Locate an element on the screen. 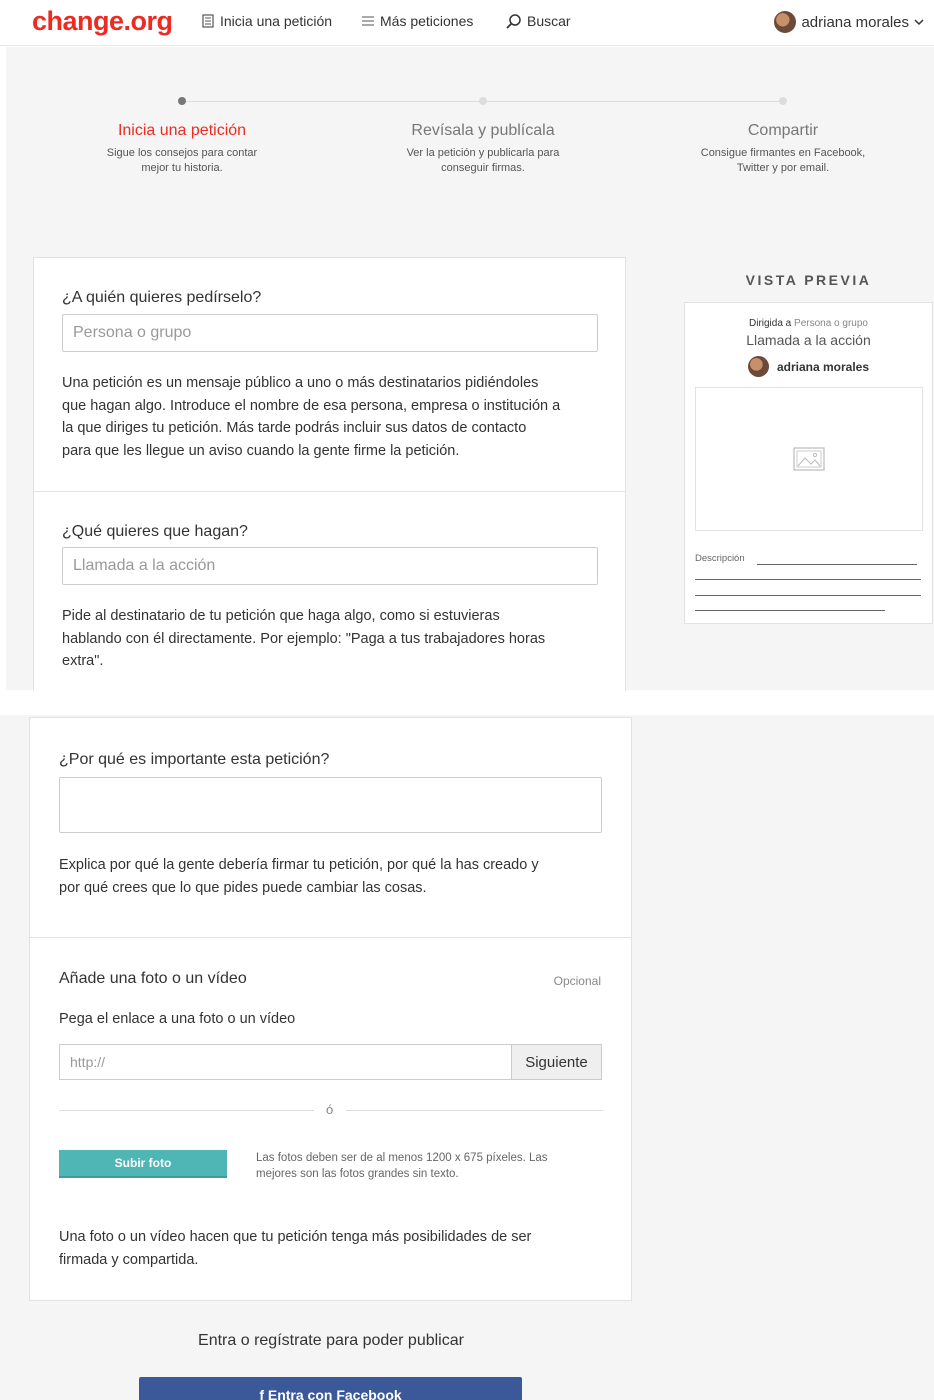 This screenshot has height=1400, width=934. image-placeholder-icon is located at coordinates (809, 459).